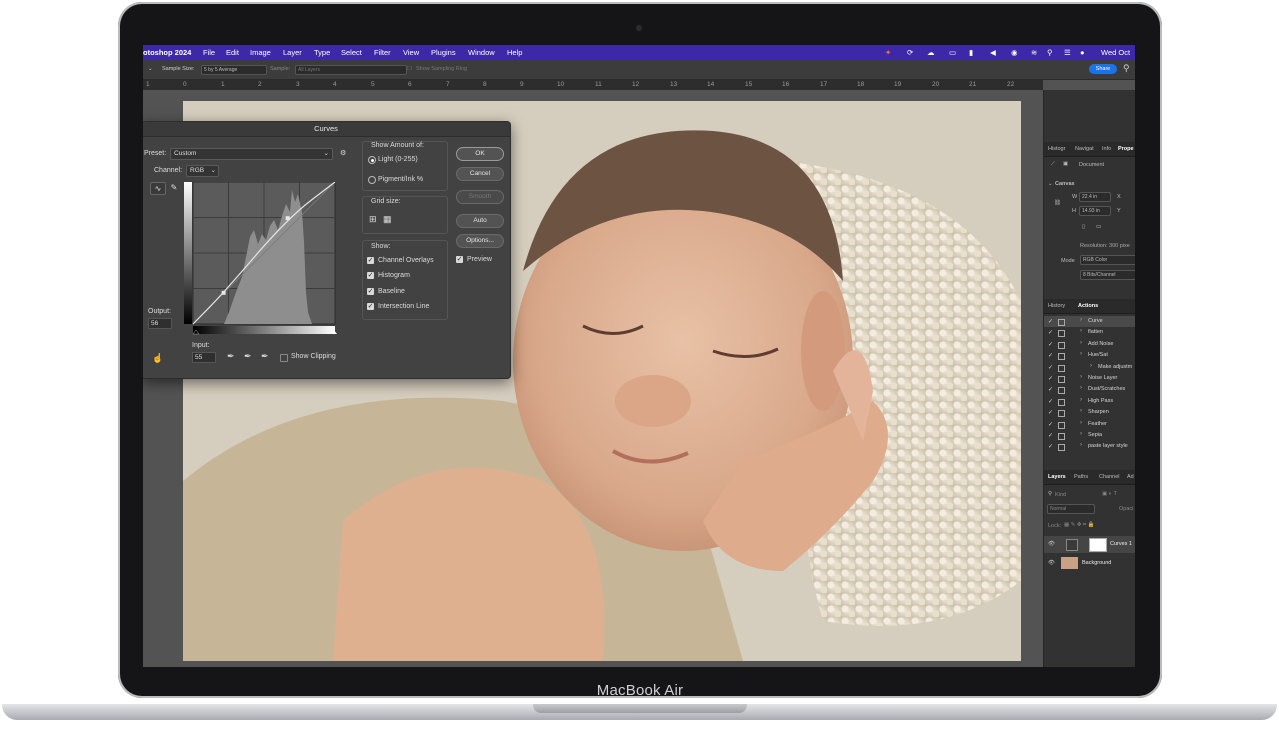 This screenshot has width=1279, height=734. Describe the element at coordinates (1109, 494) in the screenshot. I see `layer-filter-icons: ▣ ◐ T` at that location.